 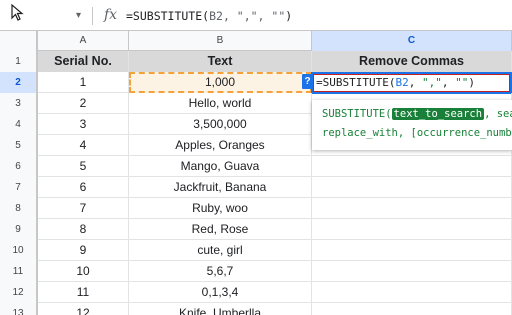 What do you see at coordinates (220, 309) in the screenshot?
I see `cell-text: Knife, Umberlla` at bounding box center [220, 309].